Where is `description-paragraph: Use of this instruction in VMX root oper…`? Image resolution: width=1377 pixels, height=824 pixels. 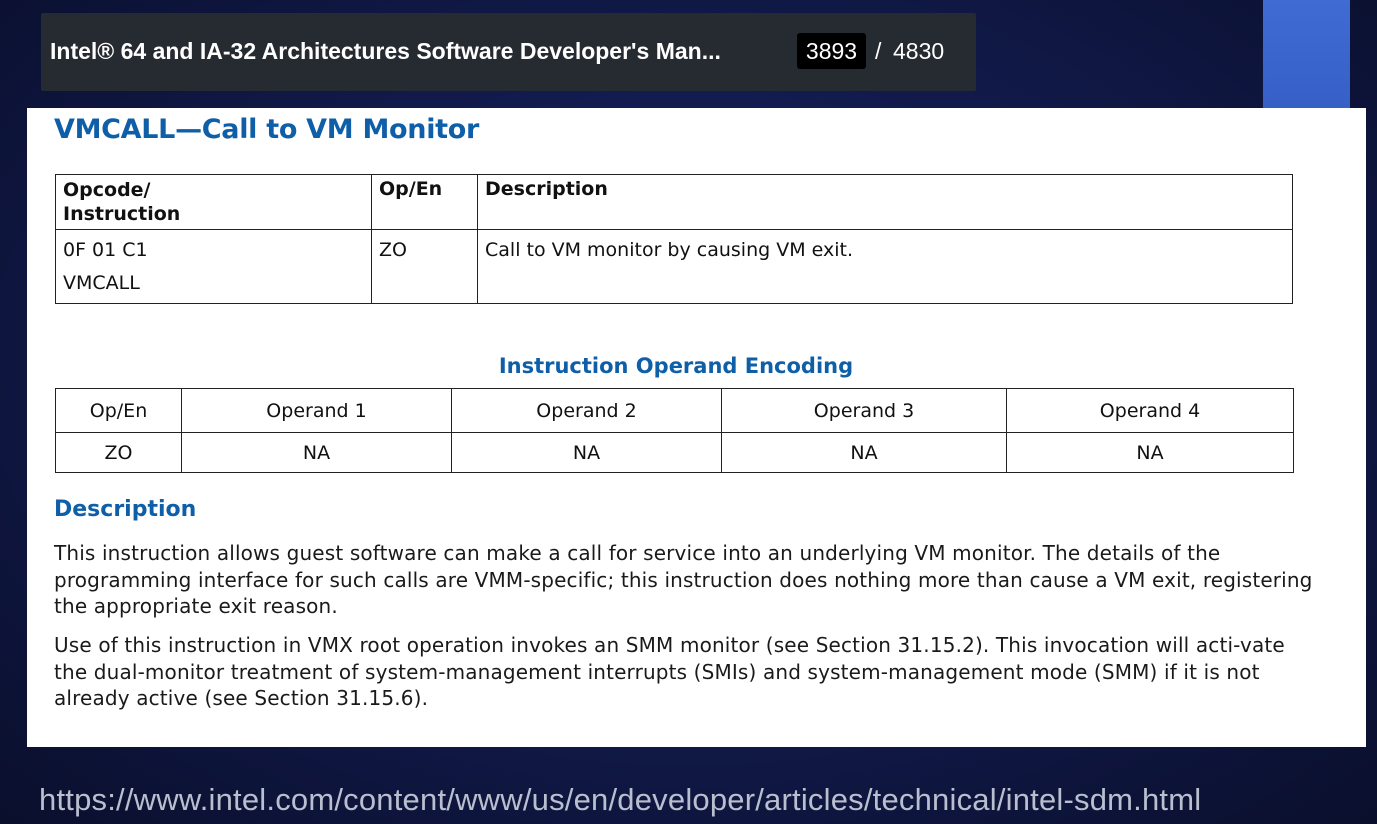 description-paragraph: Use of this instruction in VMX root oper… is located at coordinates (669, 671).